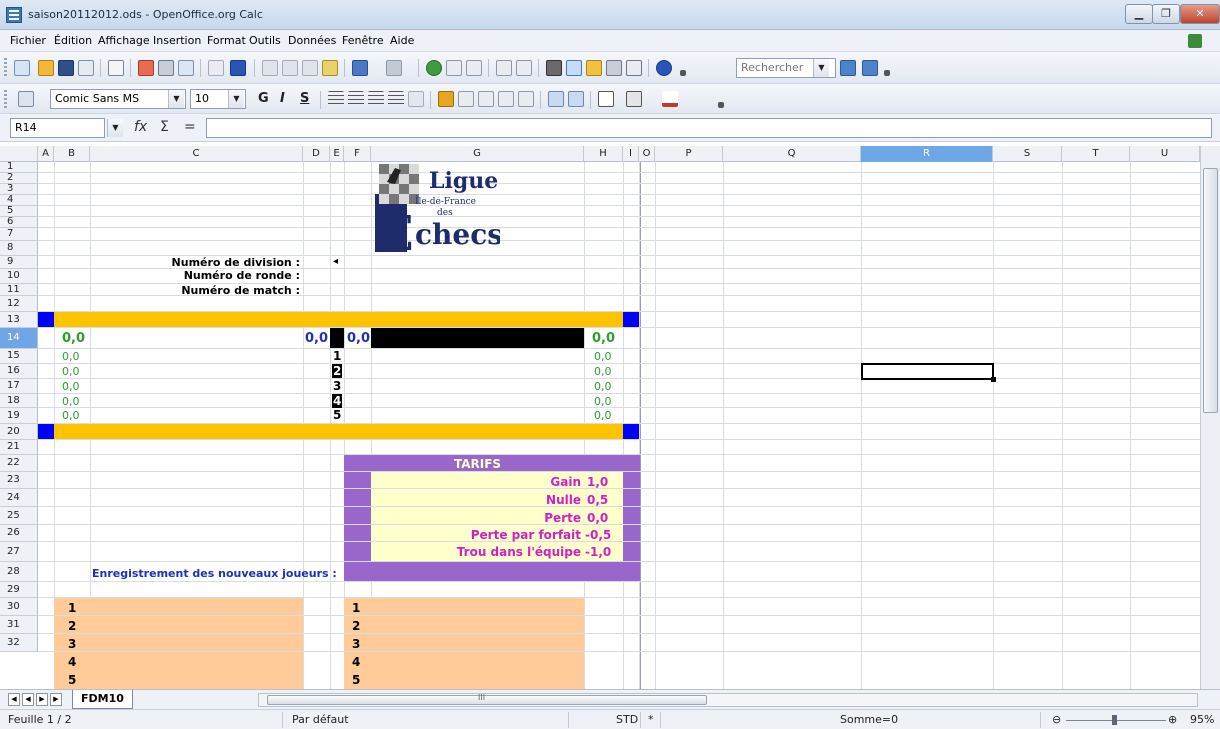 This screenshot has height=729, width=1220. Describe the element at coordinates (434, 68) in the screenshot. I see `hyperlink-icon` at that location.